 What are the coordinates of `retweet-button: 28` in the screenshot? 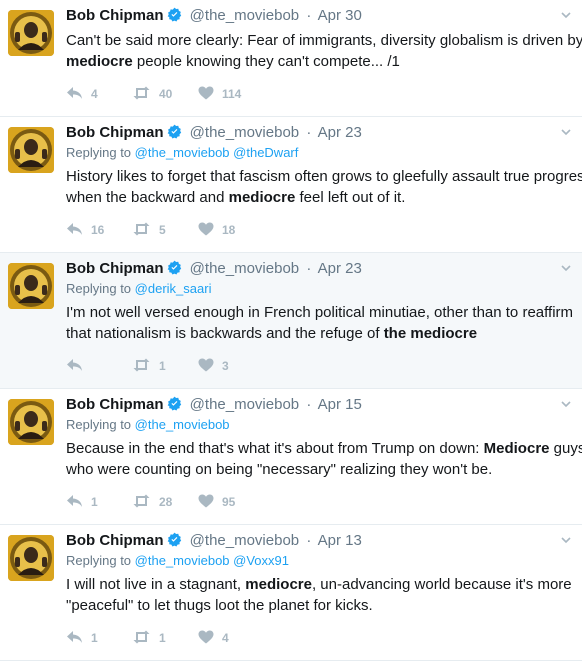 It's located at (165, 502).